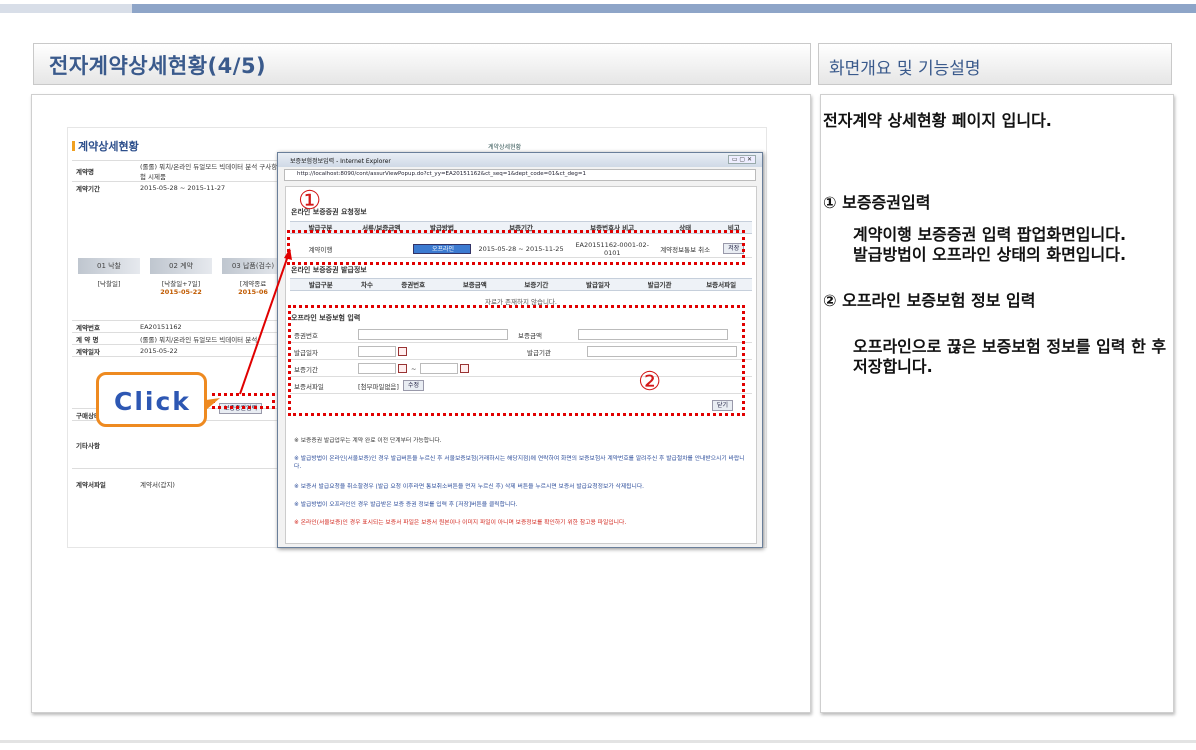 The image size is (1196, 750). I want to click on section2-title: ② 오프라인 보증보험 정보 입력, so click(929, 300).